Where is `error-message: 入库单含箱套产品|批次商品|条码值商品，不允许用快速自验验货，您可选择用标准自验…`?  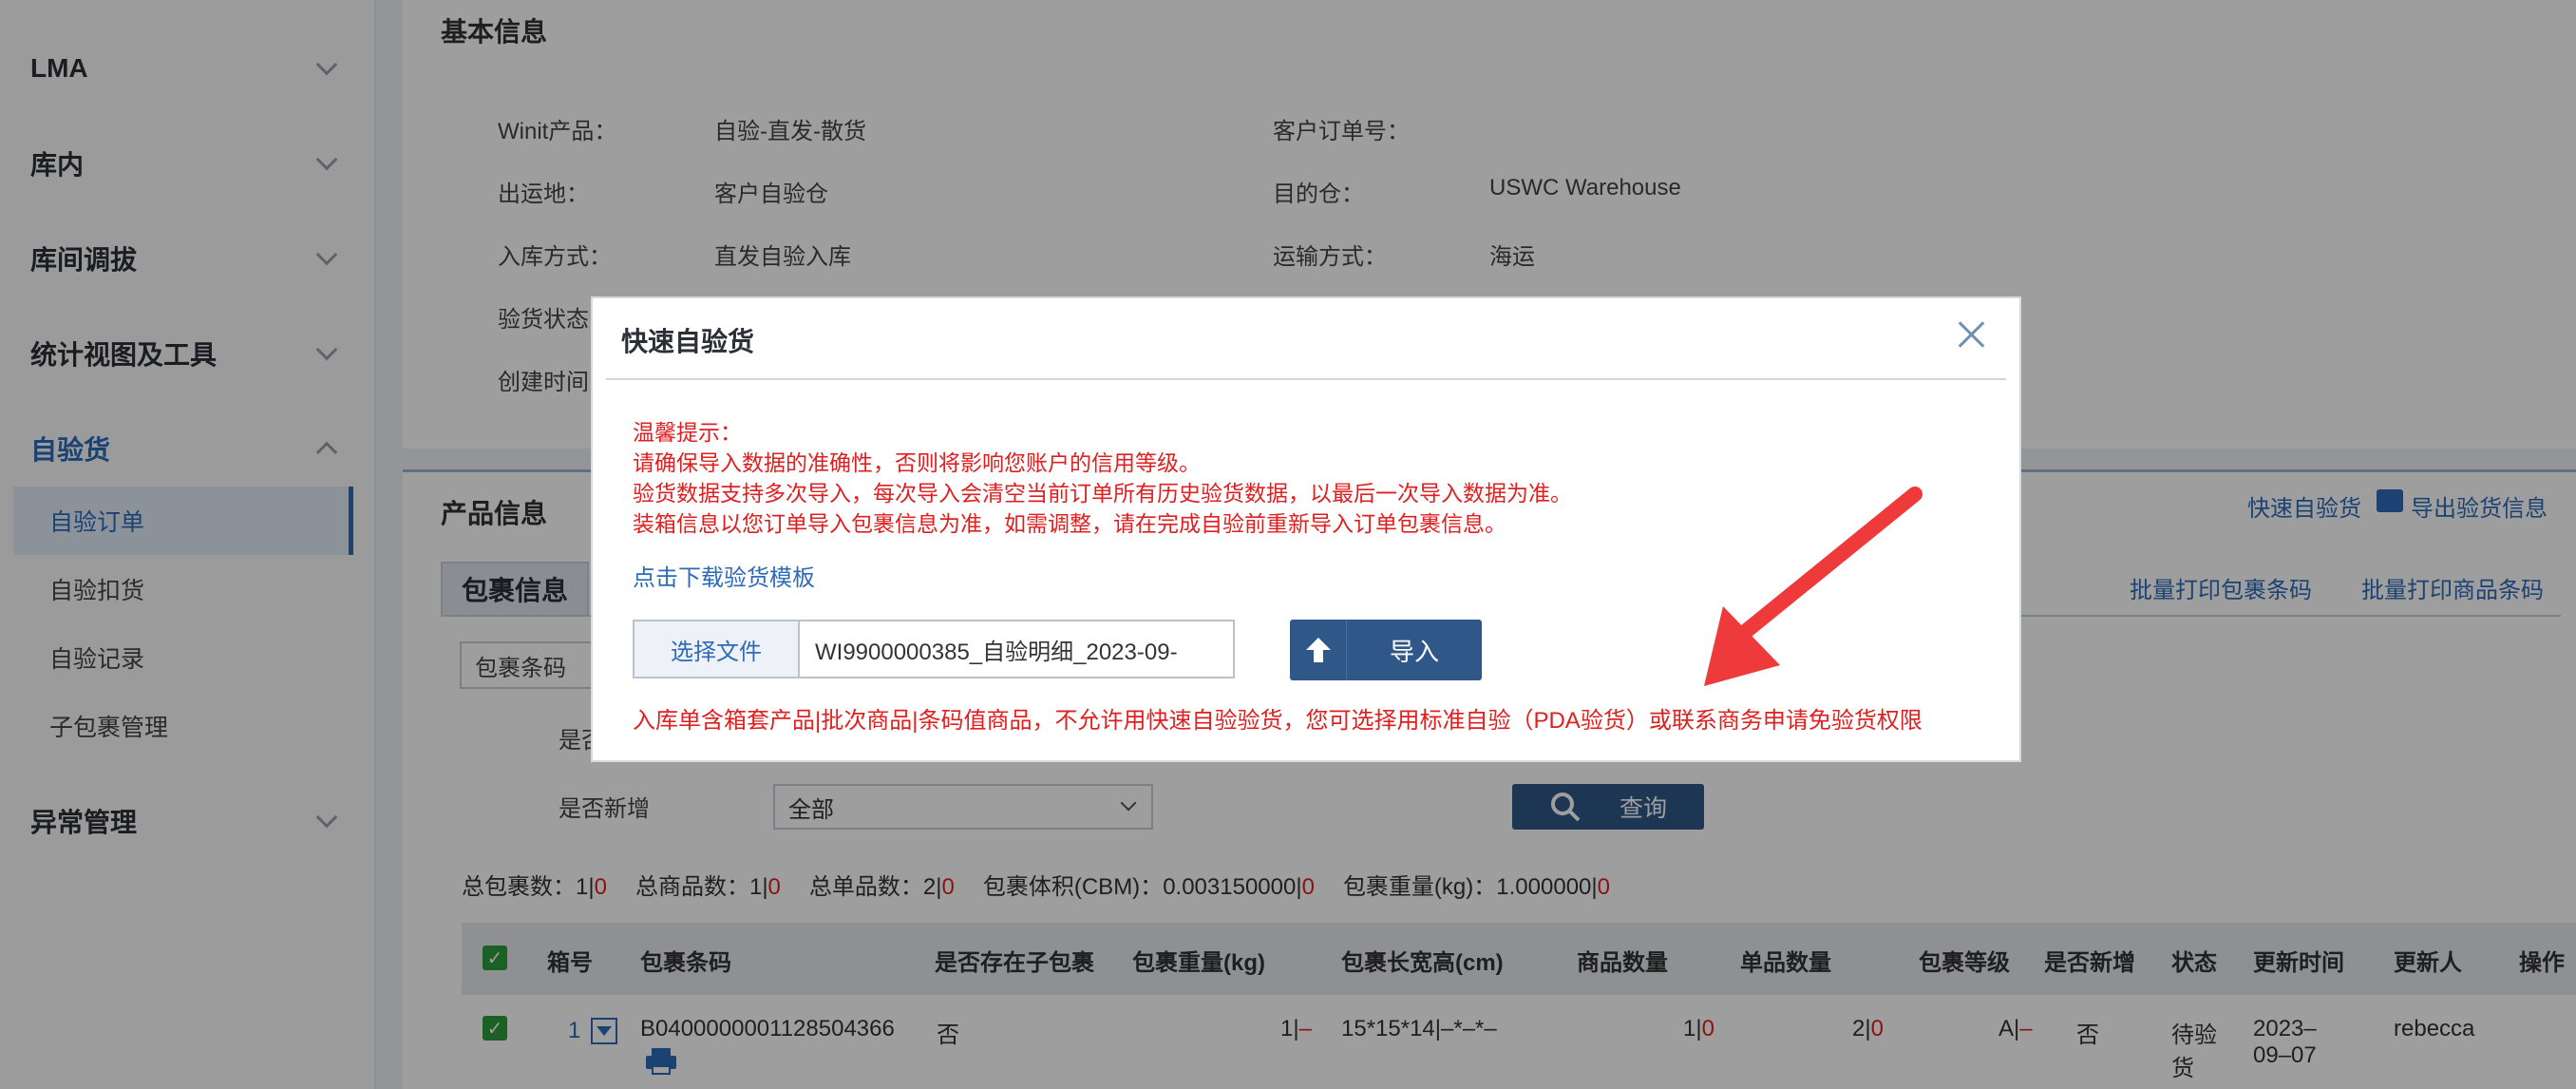 error-message: 入库单含箱套产品|批次商品|条码值商品，不允许用快速自验验货，您可选择用标准自验… is located at coordinates (1278, 721).